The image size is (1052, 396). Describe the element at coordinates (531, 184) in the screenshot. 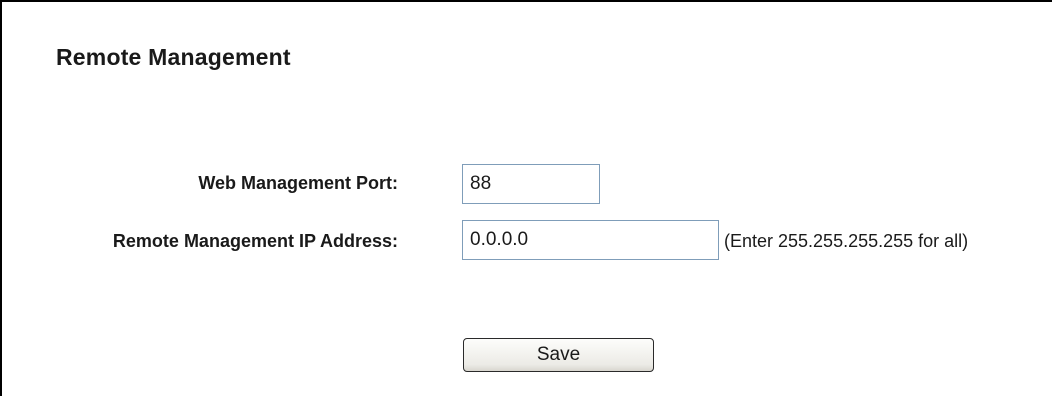

I see `web-management-port-input` at that location.